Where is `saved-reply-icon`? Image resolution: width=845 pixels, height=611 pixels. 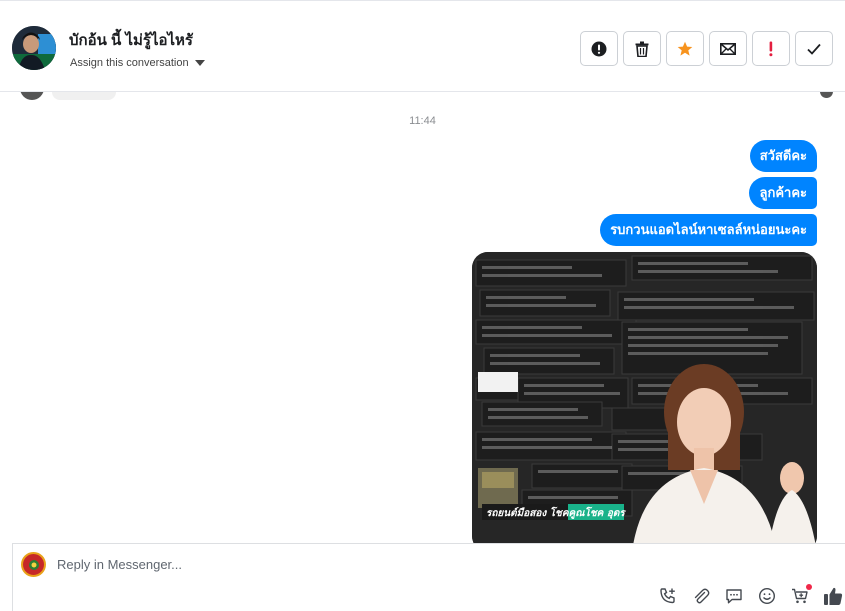
saved-reply-icon is located at coordinates (734, 596).